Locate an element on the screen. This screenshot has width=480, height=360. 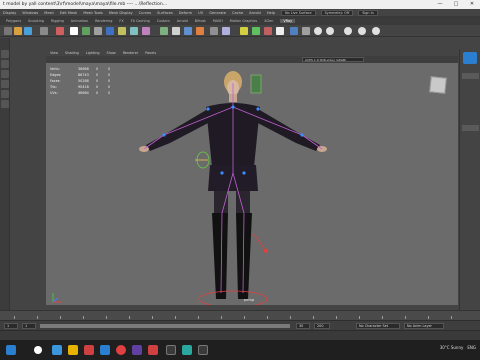
viewport-menu-show: Show is located at coordinates (111, 53).